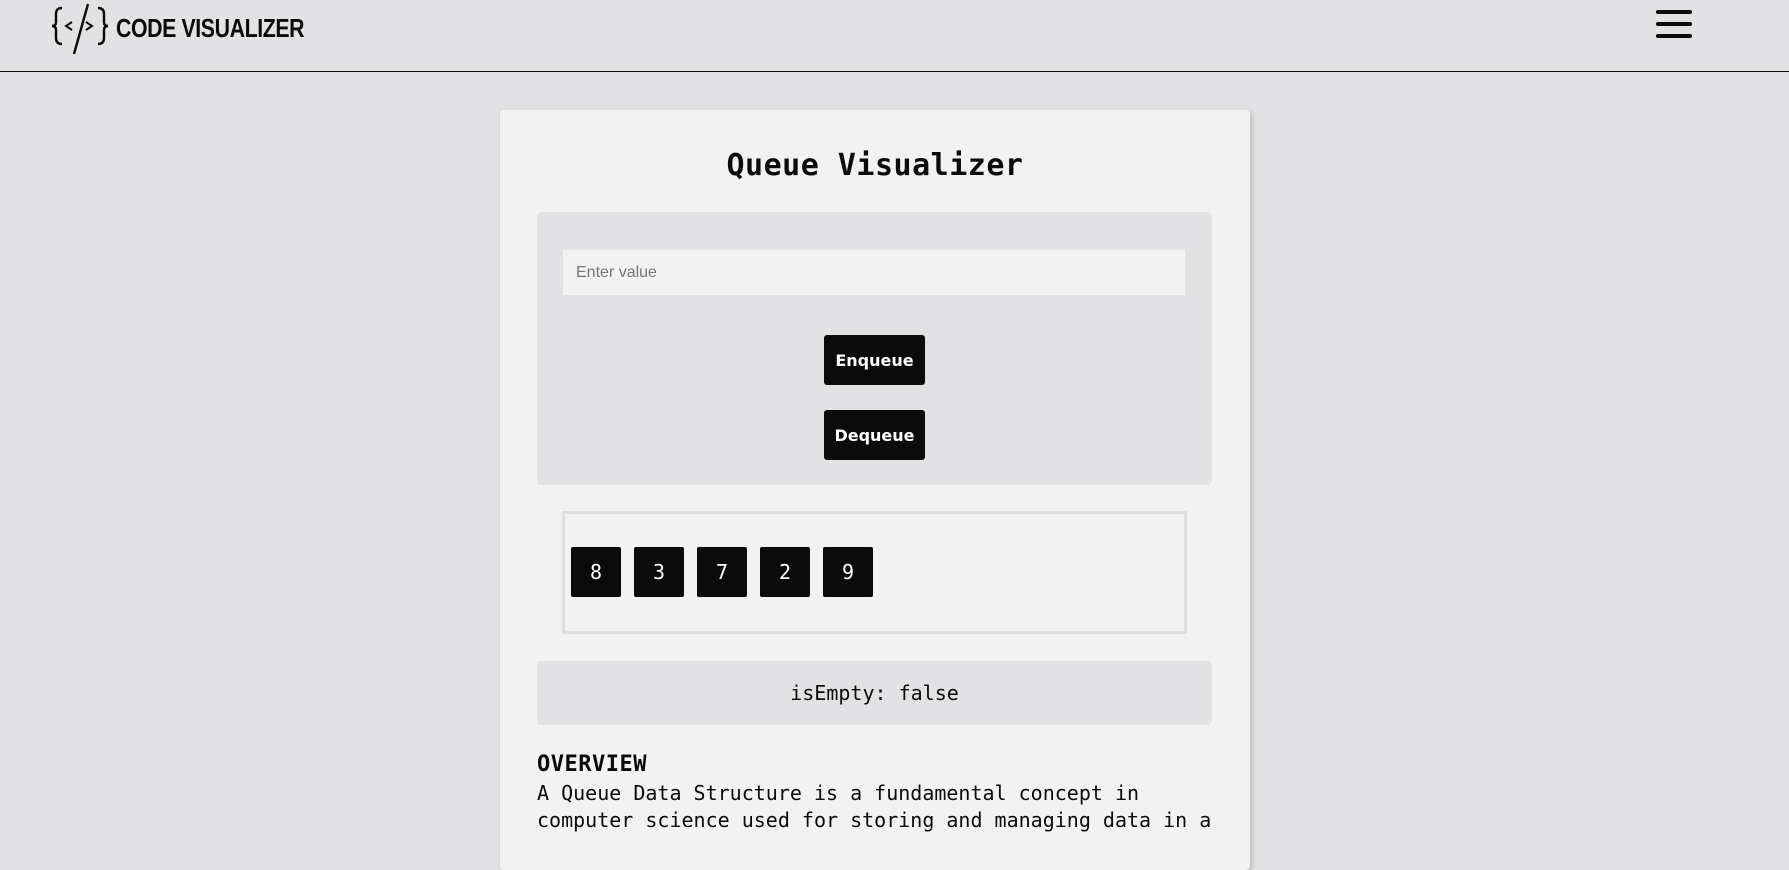 This screenshot has height=870, width=1789. I want to click on code-brackets-icon, so click(80, 29).